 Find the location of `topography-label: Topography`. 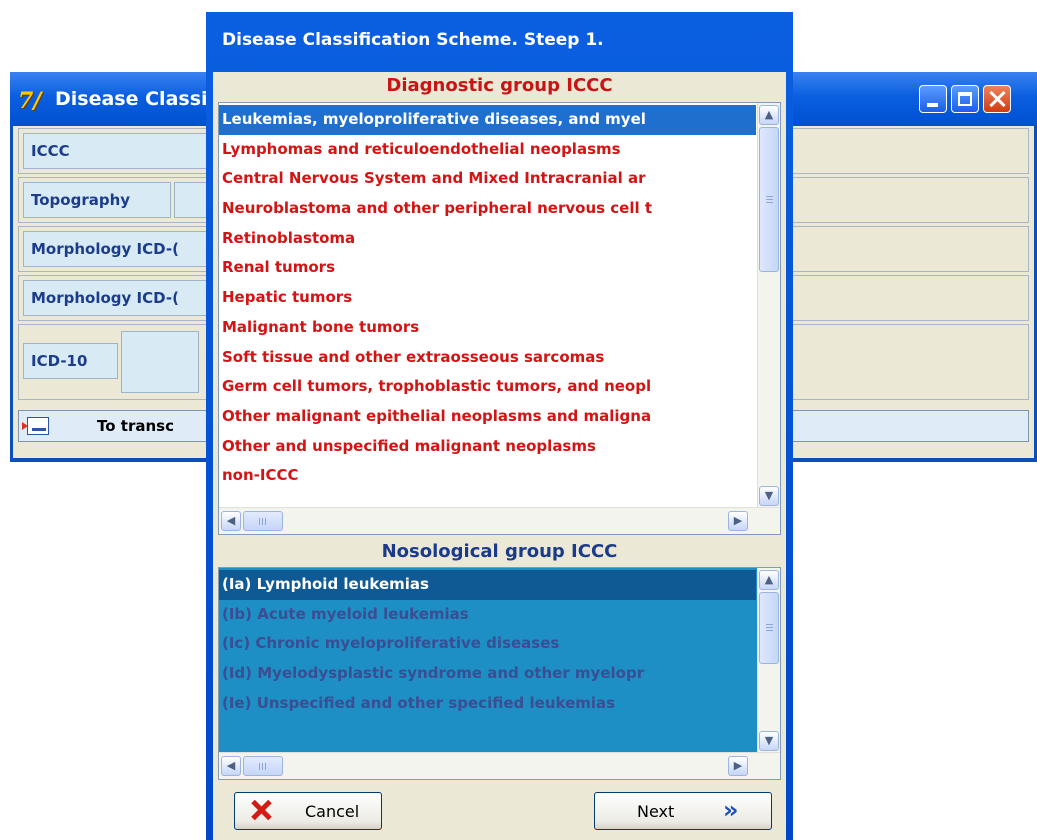

topography-label: Topography is located at coordinates (97, 200).